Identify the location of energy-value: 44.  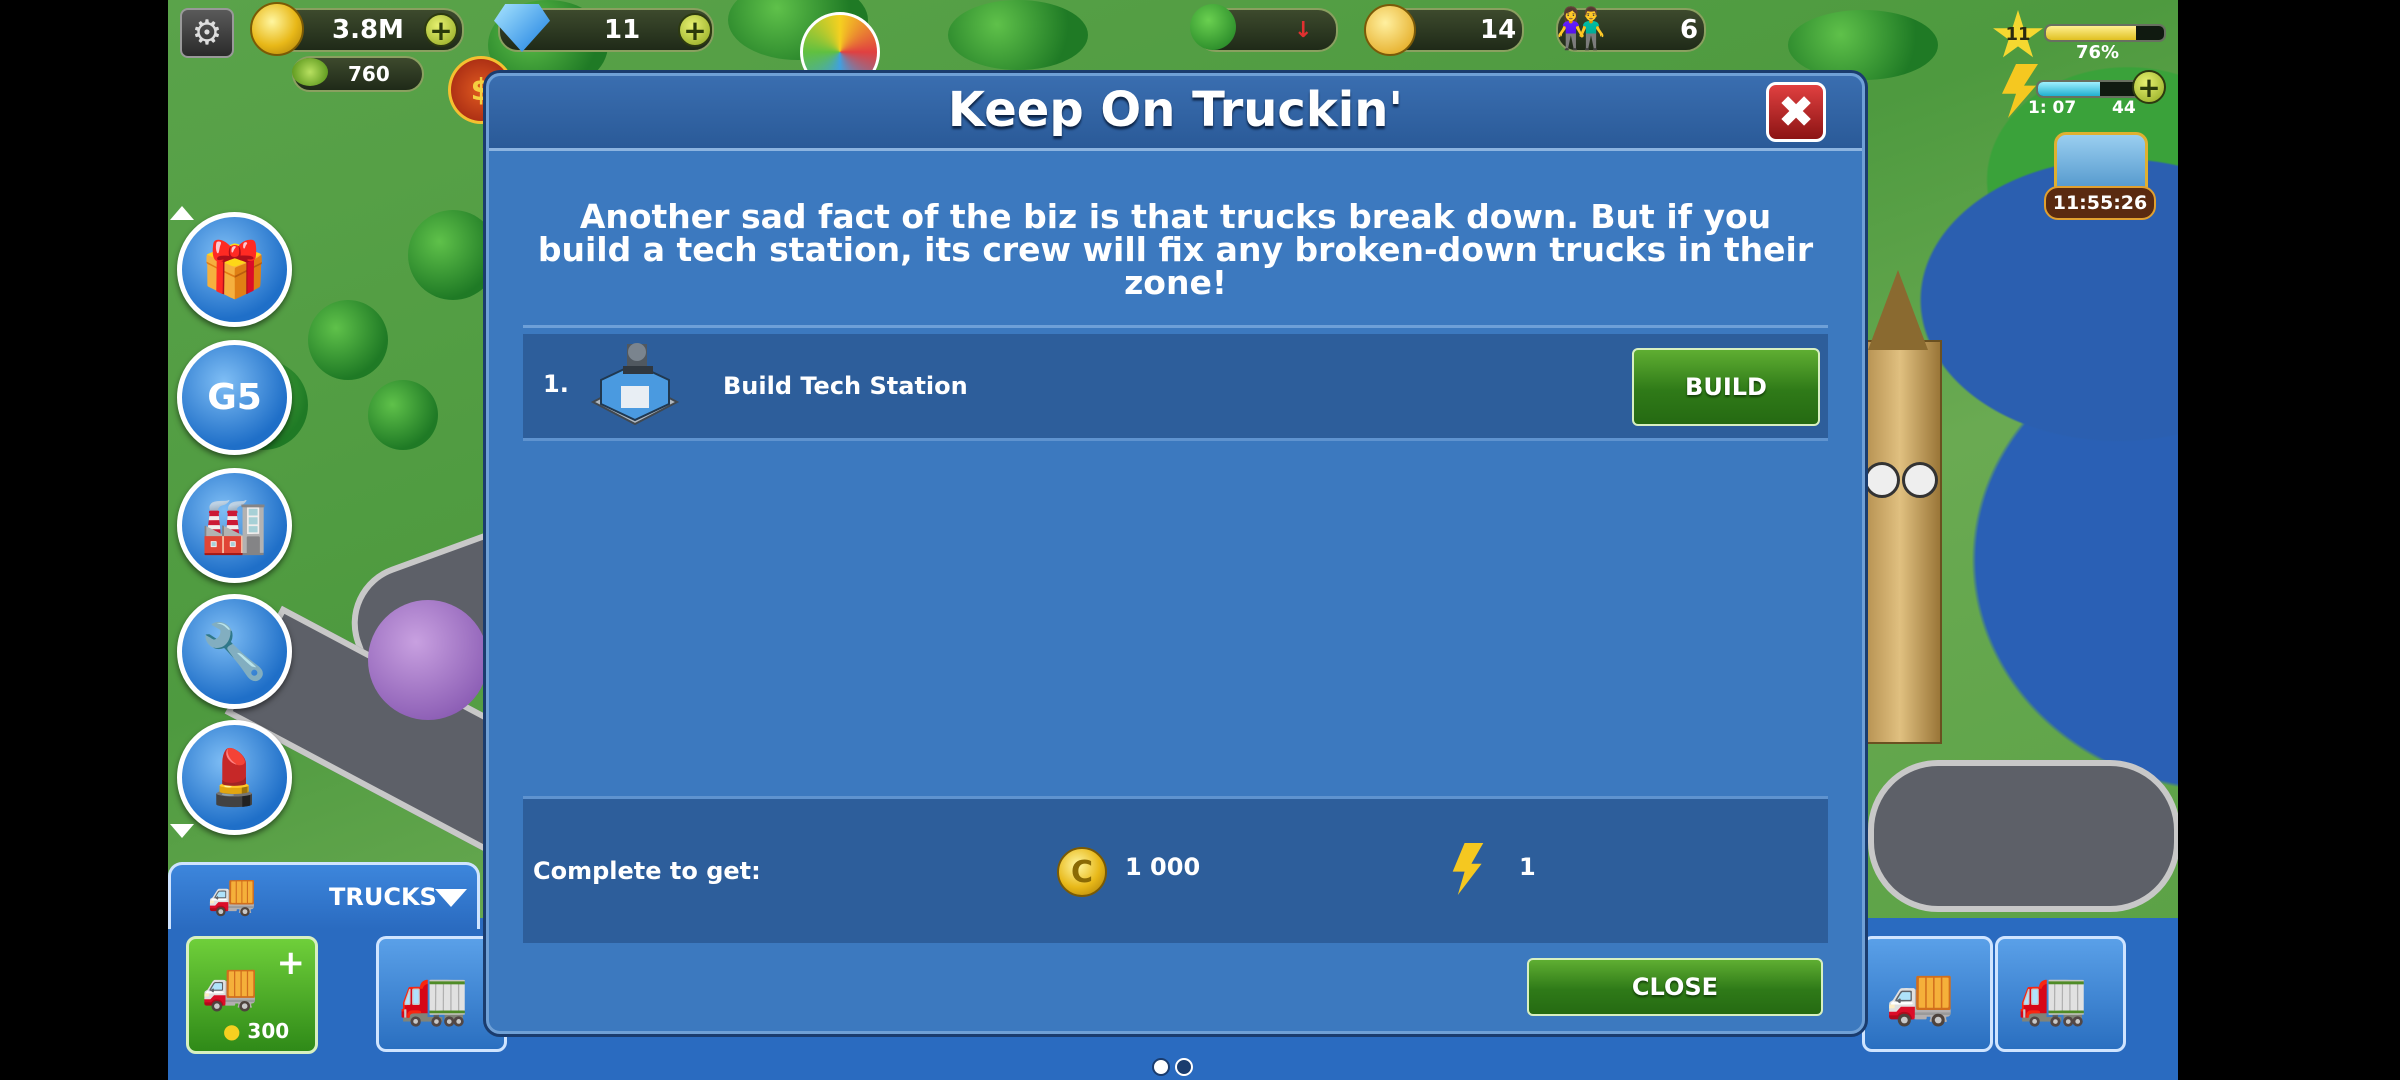
(2124, 108).